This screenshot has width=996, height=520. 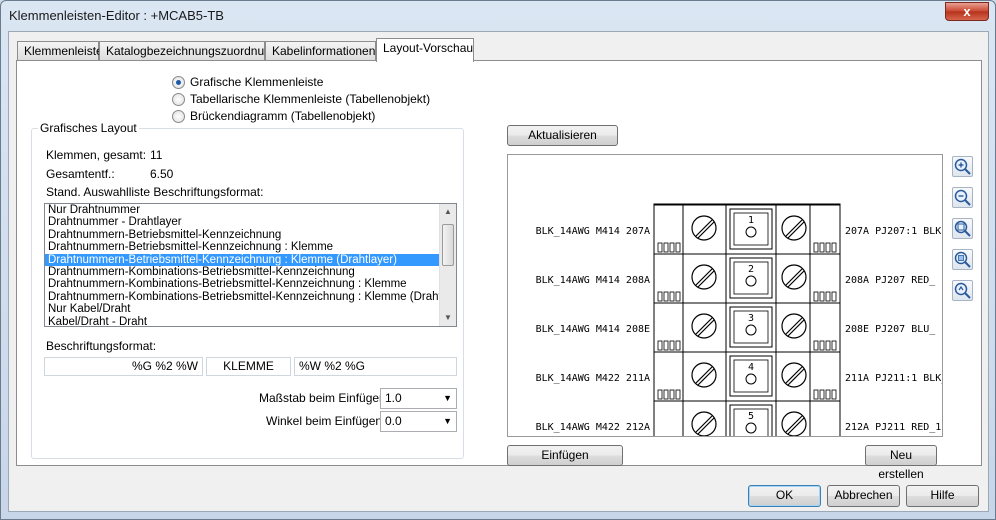 I want to click on angle-label: Winkel beim Einfügen:, so click(x=326, y=421).